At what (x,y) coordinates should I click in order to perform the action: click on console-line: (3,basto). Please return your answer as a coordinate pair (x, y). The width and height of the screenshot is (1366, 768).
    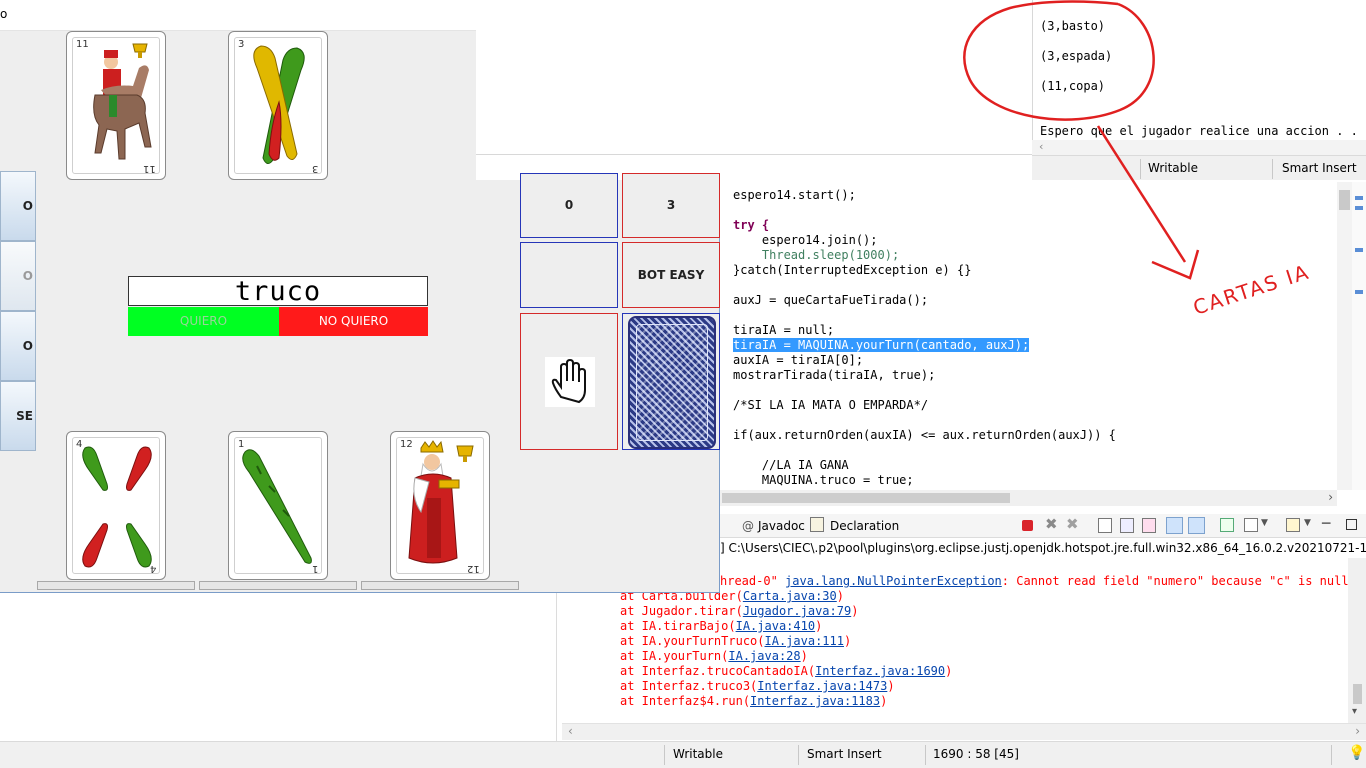
    Looking at the image, I should click on (1073, 26).